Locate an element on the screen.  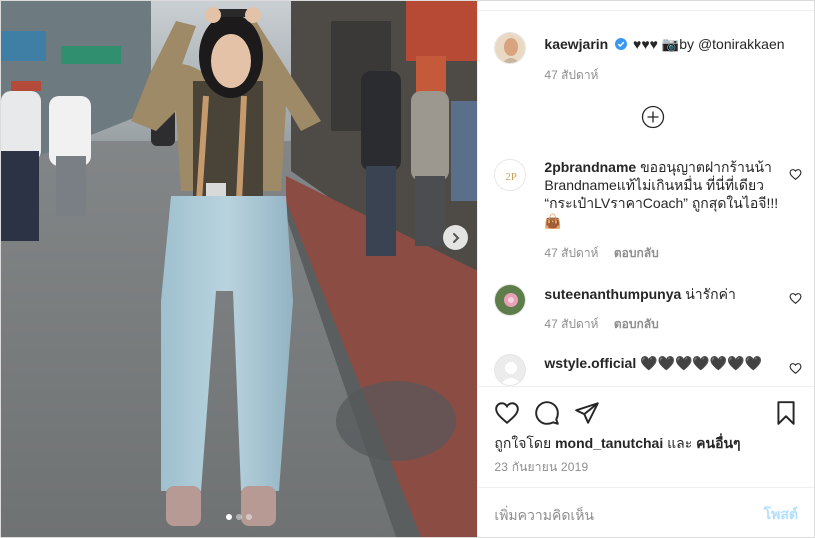
verified-badge-icon is located at coordinates (621, 44).